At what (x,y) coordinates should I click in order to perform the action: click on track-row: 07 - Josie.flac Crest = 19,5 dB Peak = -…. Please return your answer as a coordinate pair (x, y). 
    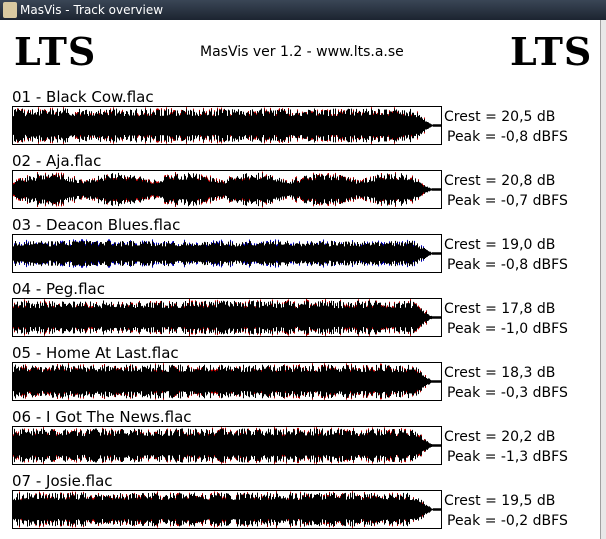
    Looking at the image, I should click on (302, 504).